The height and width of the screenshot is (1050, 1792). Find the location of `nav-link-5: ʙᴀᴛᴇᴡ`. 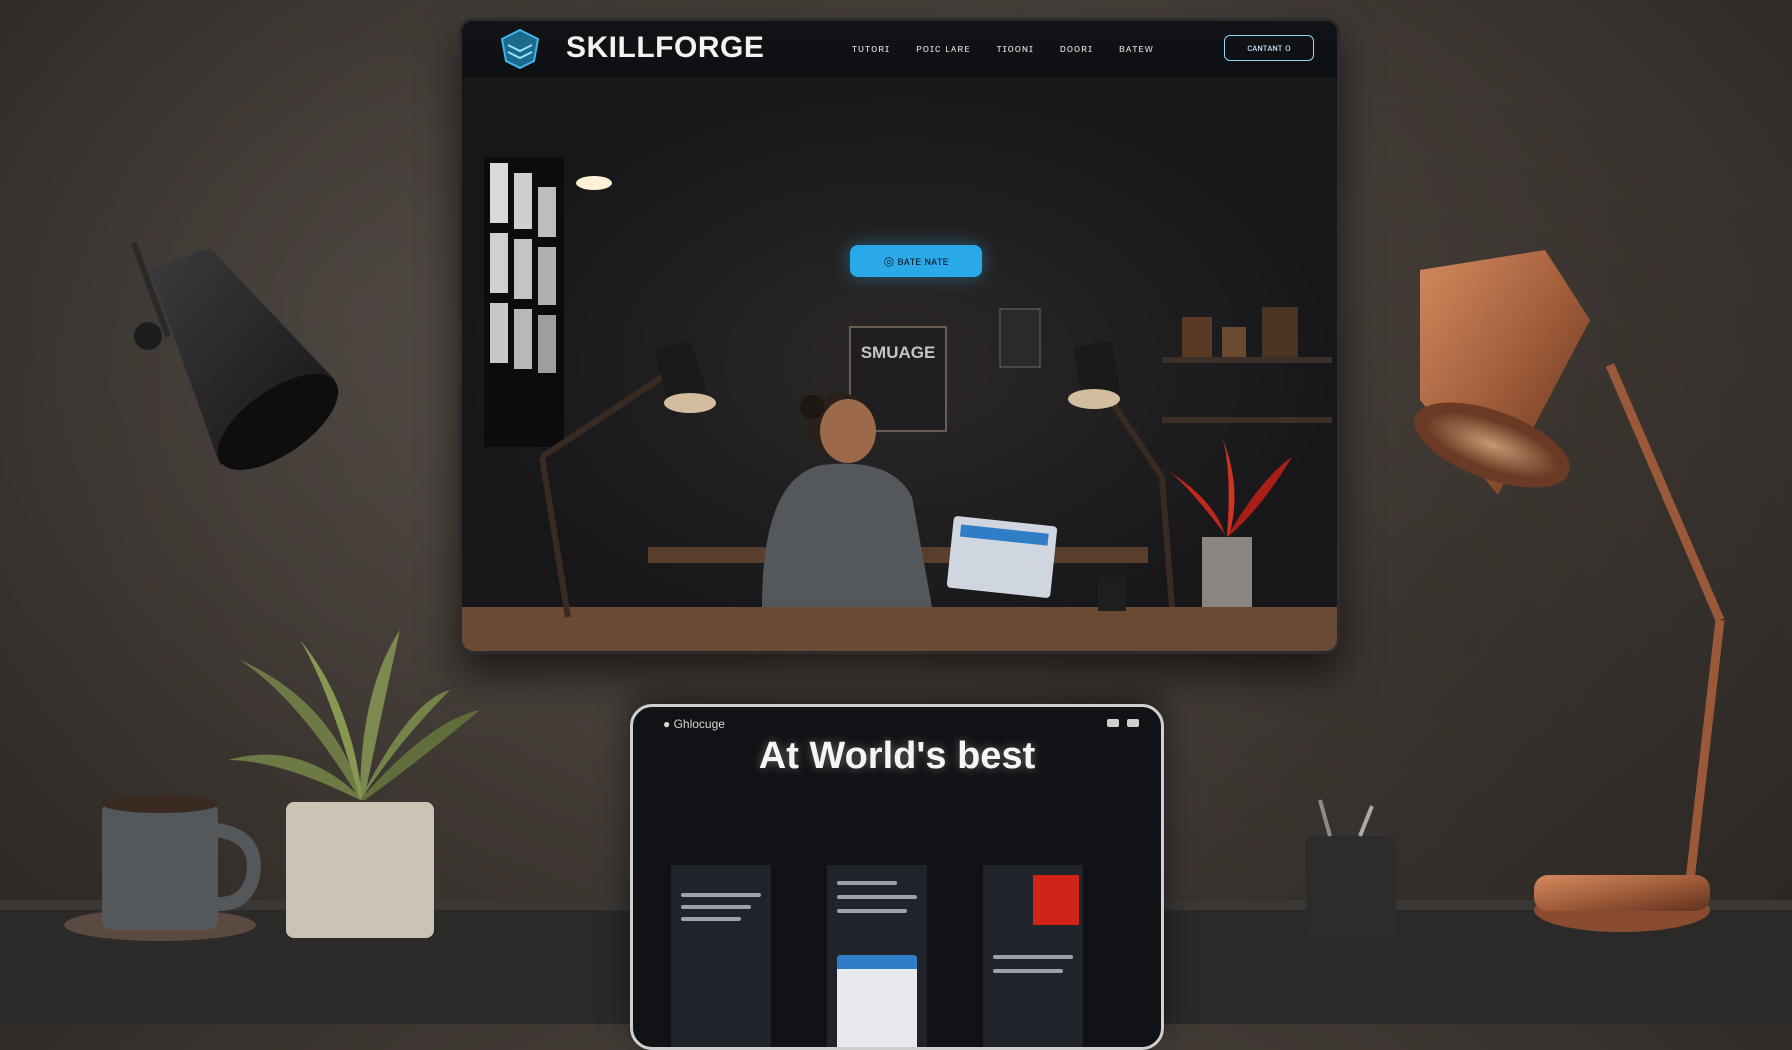

nav-link-5: ʙᴀᴛᴇᴡ is located at coordinates (1136, 49).